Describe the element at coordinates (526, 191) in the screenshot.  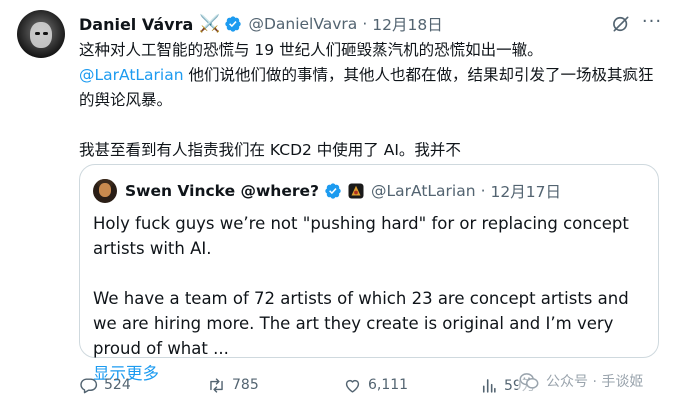
I see `quote-date: 12月17日` at that location.